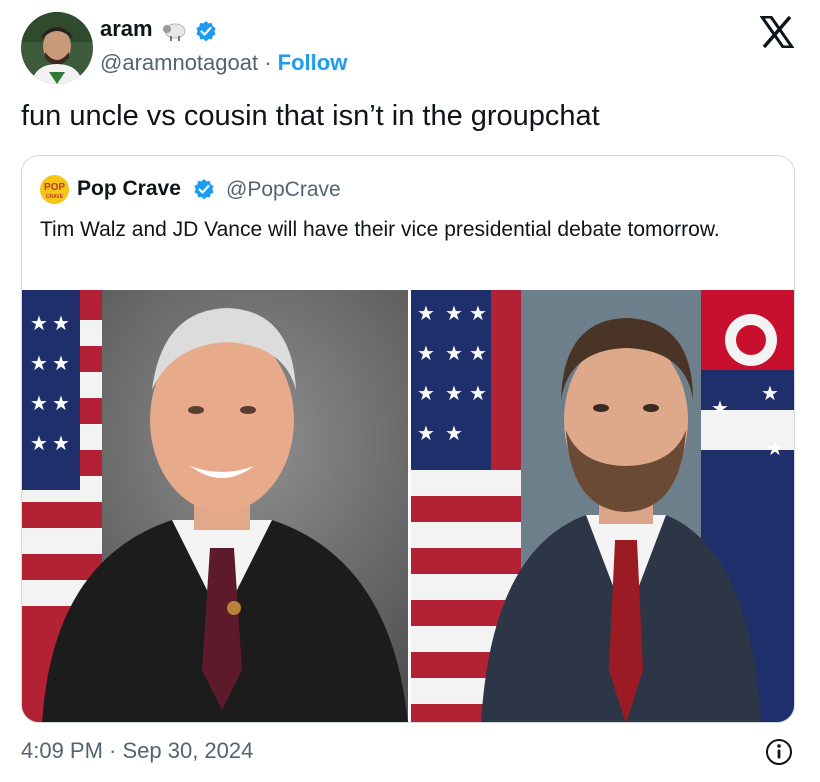  What do you see at coordinates (206, 32) in the screenshot?
I see `verified-badge-icon` at bounding box center [206, 32].